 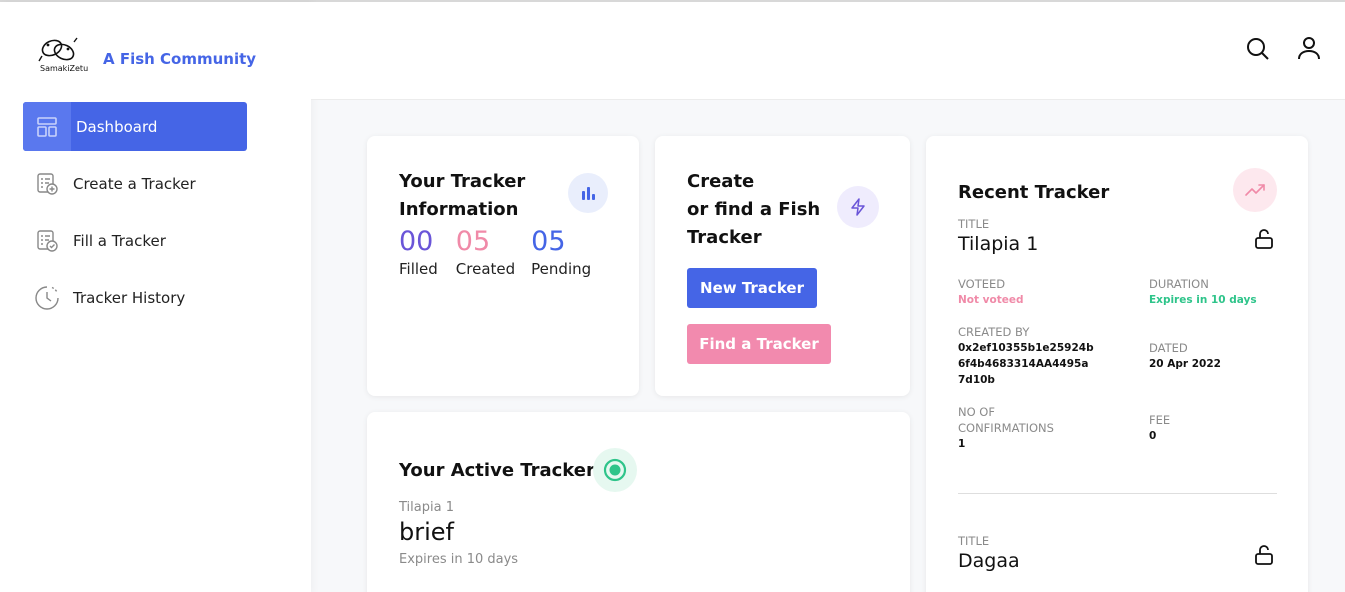 What do you see at coordinates (1117, 493) in the screenshot?
I see `divider` at bounding box center [1117, 493].